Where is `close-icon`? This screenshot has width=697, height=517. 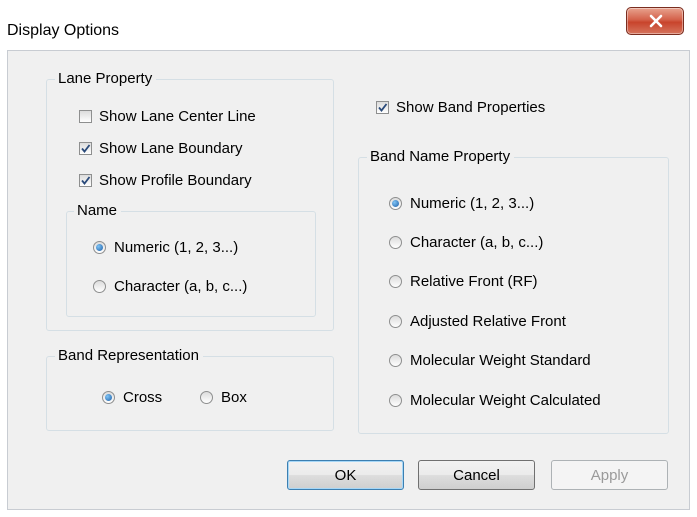
close-icon is located at coordinates (656, 21).